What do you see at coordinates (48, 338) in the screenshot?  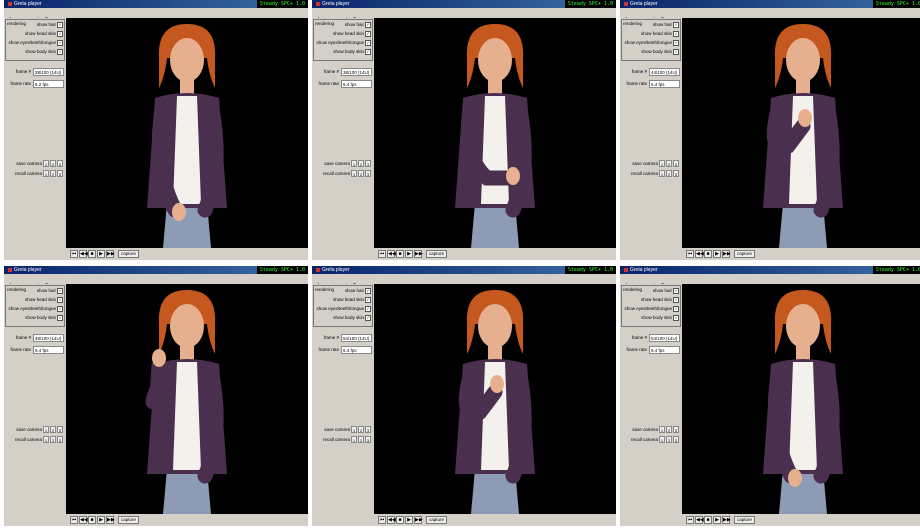 I see `frame-field: 48/100 (14U)` at bounding box center [48, 338].